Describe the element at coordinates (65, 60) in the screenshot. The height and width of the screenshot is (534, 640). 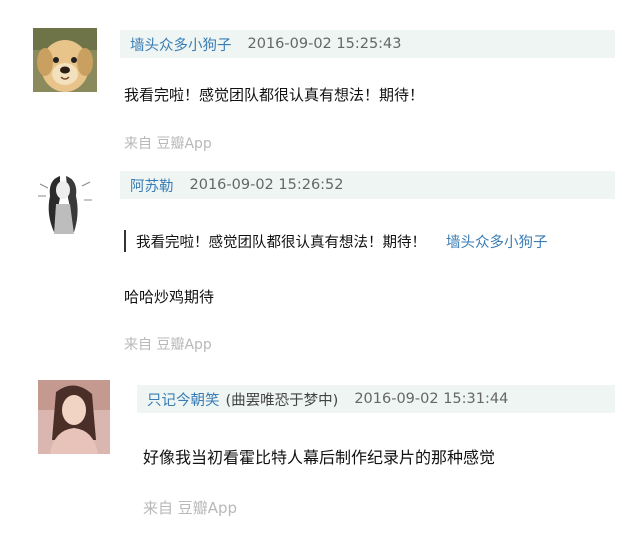
I see `dog-avatar-icon` at that location.